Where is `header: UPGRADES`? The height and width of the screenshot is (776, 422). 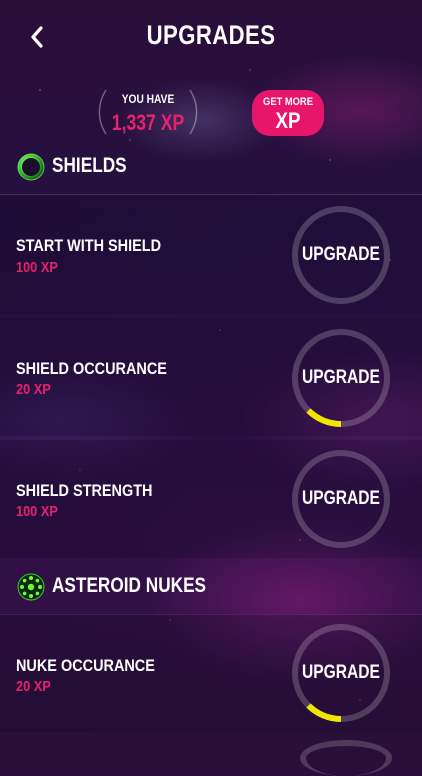
header: UPGRADES is located at coordinates (211, 37).